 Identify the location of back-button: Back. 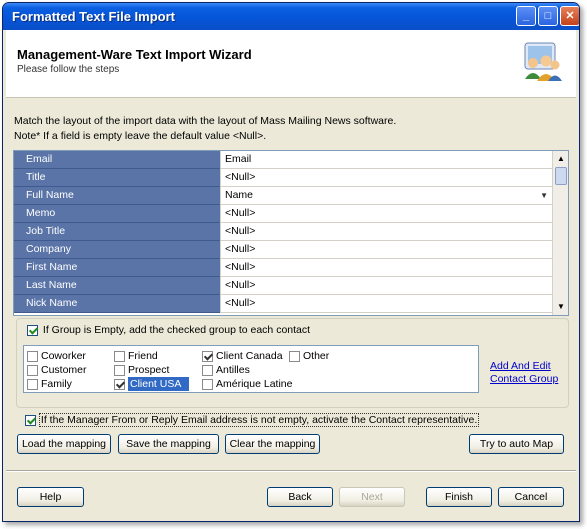
(300, 497).